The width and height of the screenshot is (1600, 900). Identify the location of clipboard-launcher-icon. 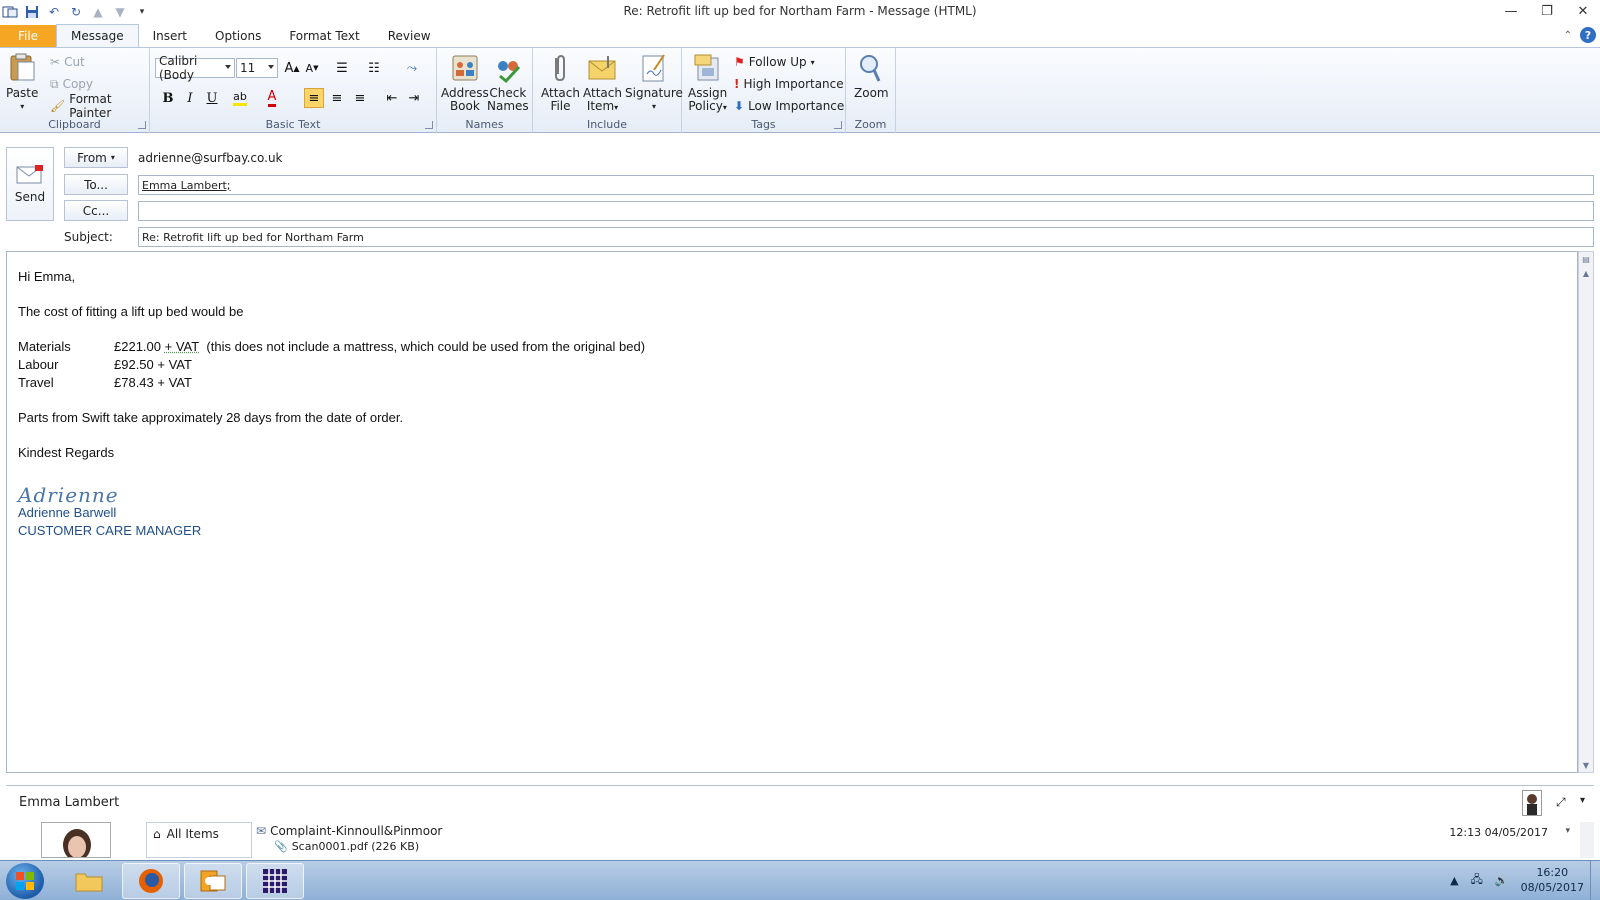
(142, 125).